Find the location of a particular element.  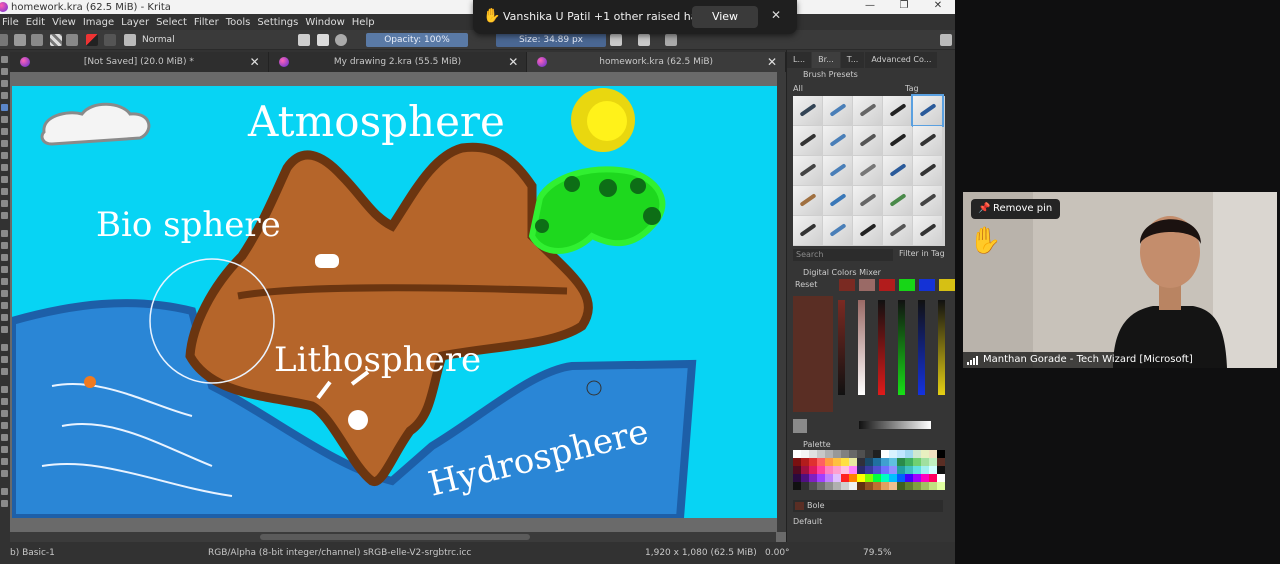

mixer-gray-slider is located at coordinates (895, 425).